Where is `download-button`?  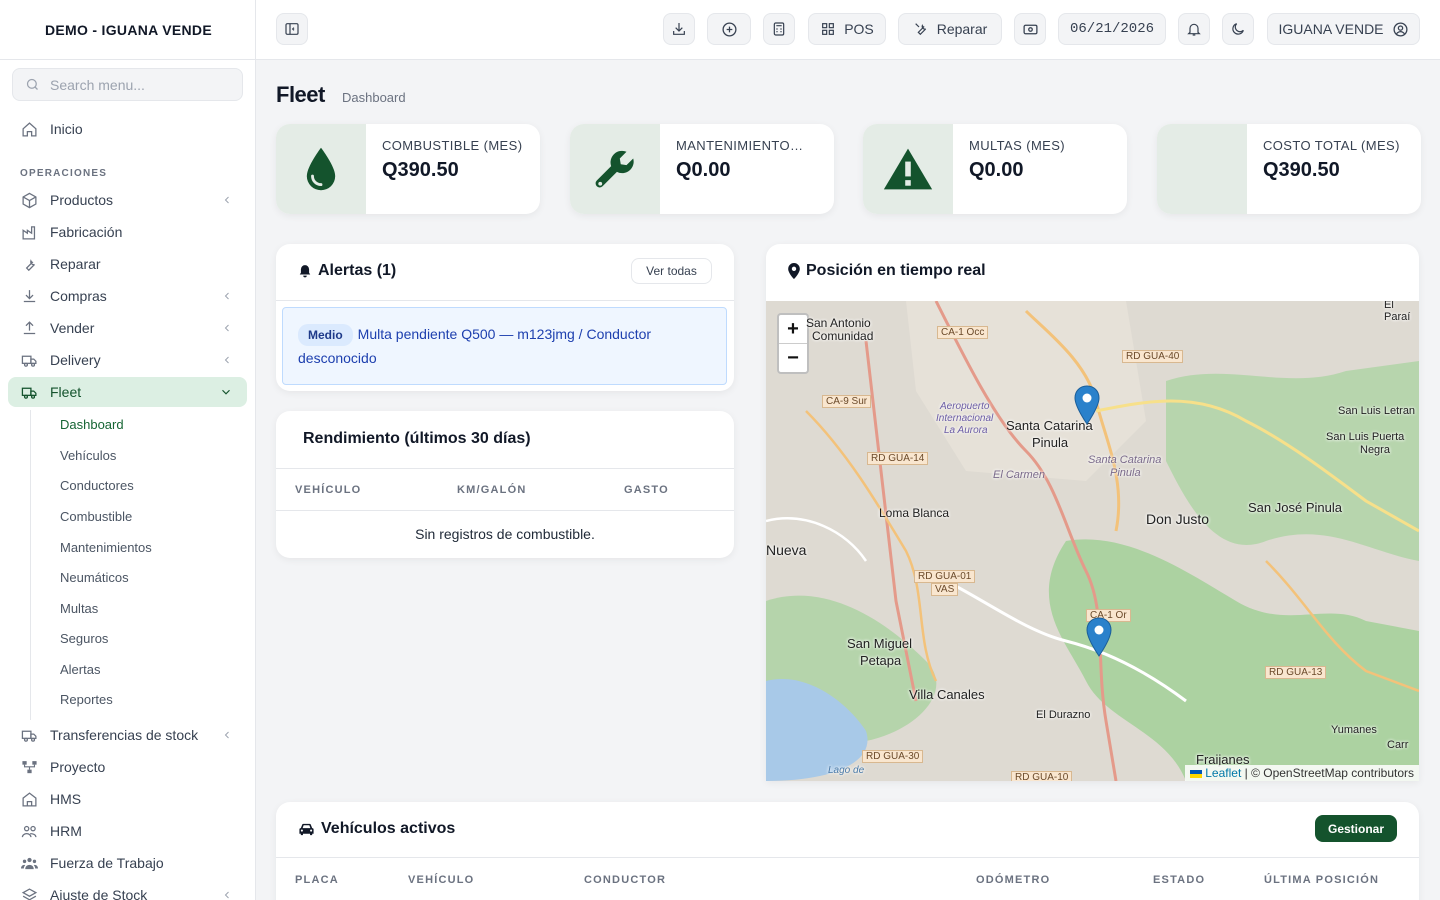 download-button is located at coordinates (679, 29).